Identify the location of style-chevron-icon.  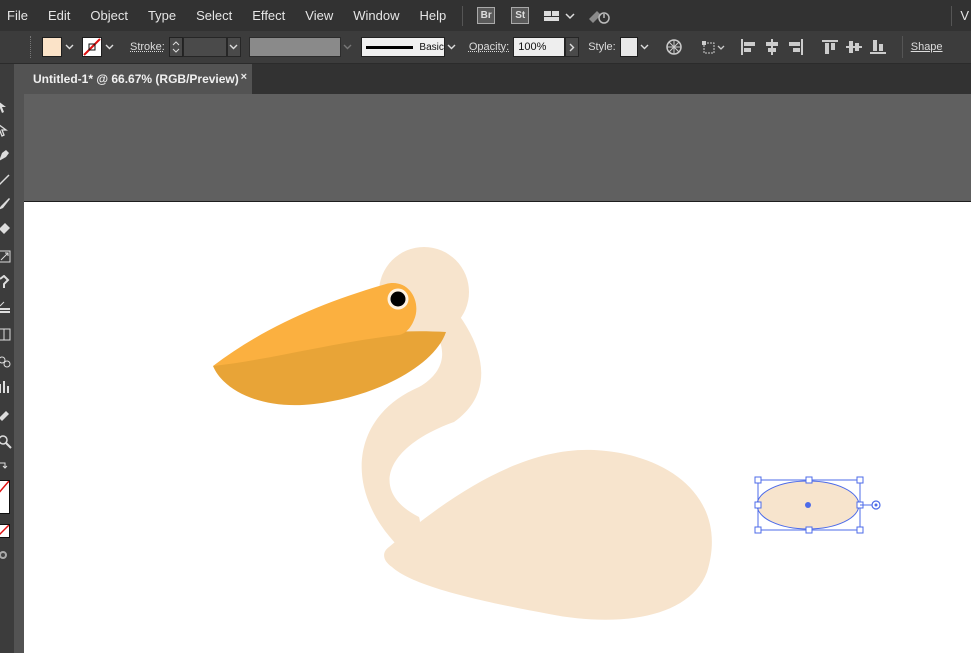
(645, 47).